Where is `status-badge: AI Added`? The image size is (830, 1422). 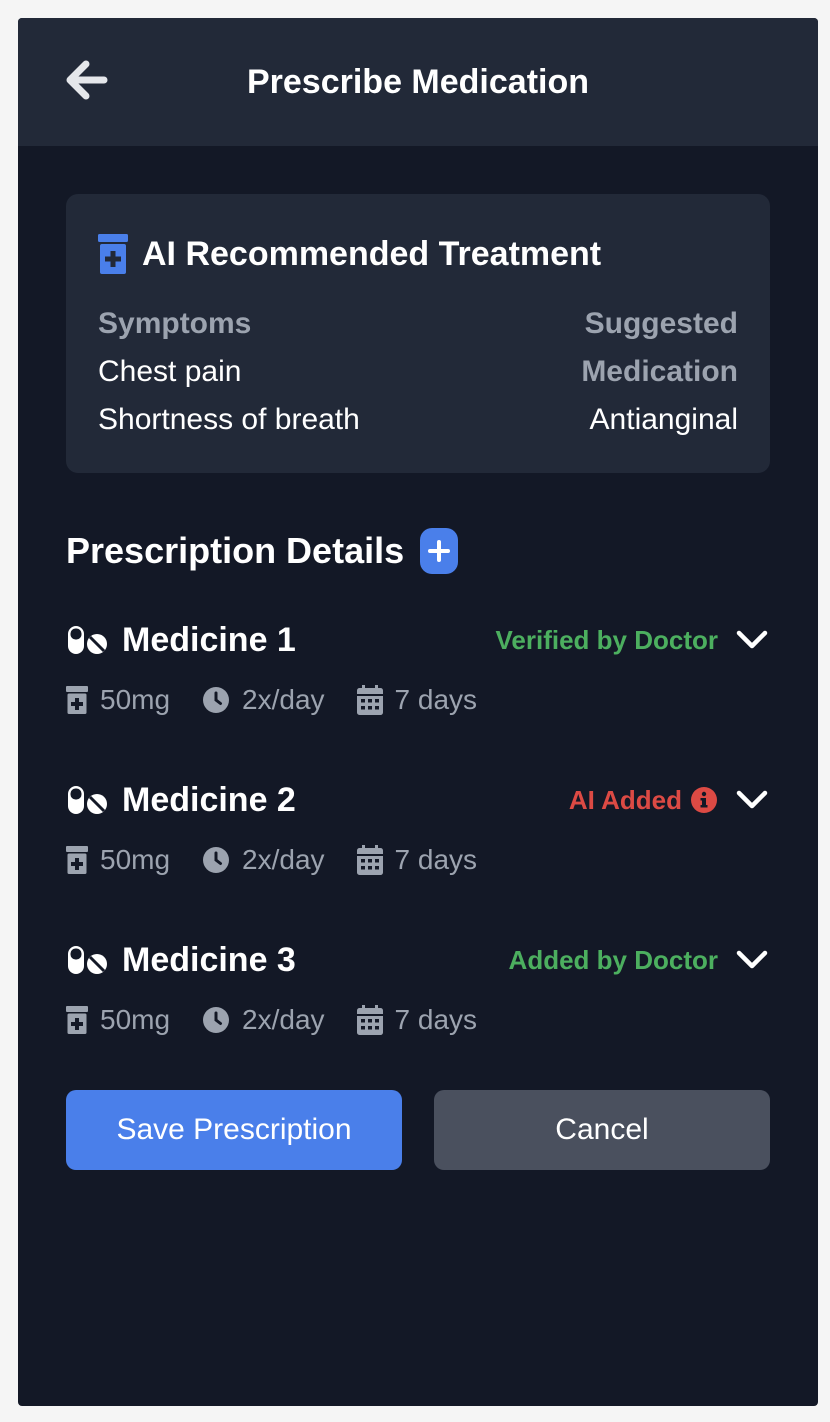
status-badge: AI Added is located at coordinates (643, 800).